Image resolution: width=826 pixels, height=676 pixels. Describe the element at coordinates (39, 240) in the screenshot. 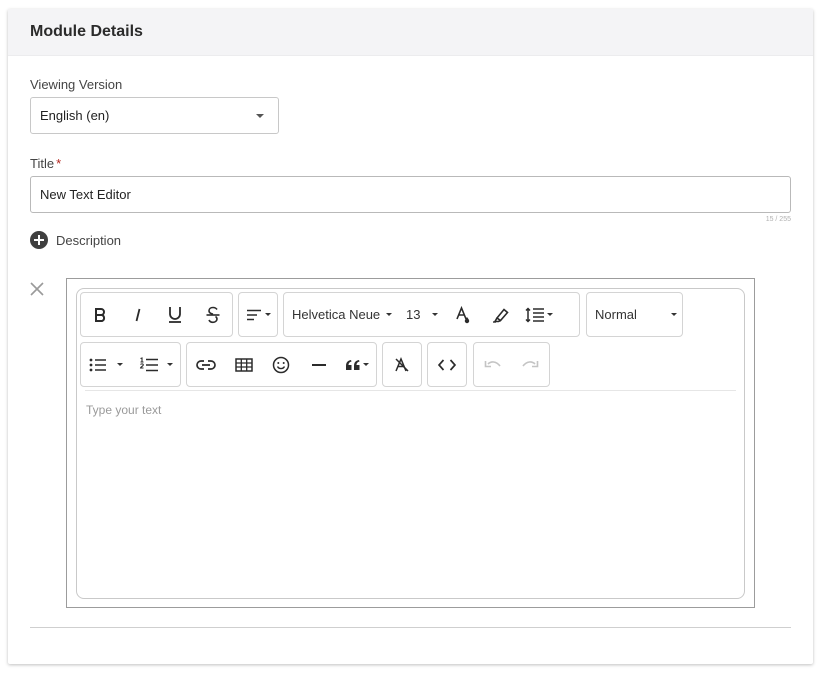

I see `plus-circle-icon` at that location.